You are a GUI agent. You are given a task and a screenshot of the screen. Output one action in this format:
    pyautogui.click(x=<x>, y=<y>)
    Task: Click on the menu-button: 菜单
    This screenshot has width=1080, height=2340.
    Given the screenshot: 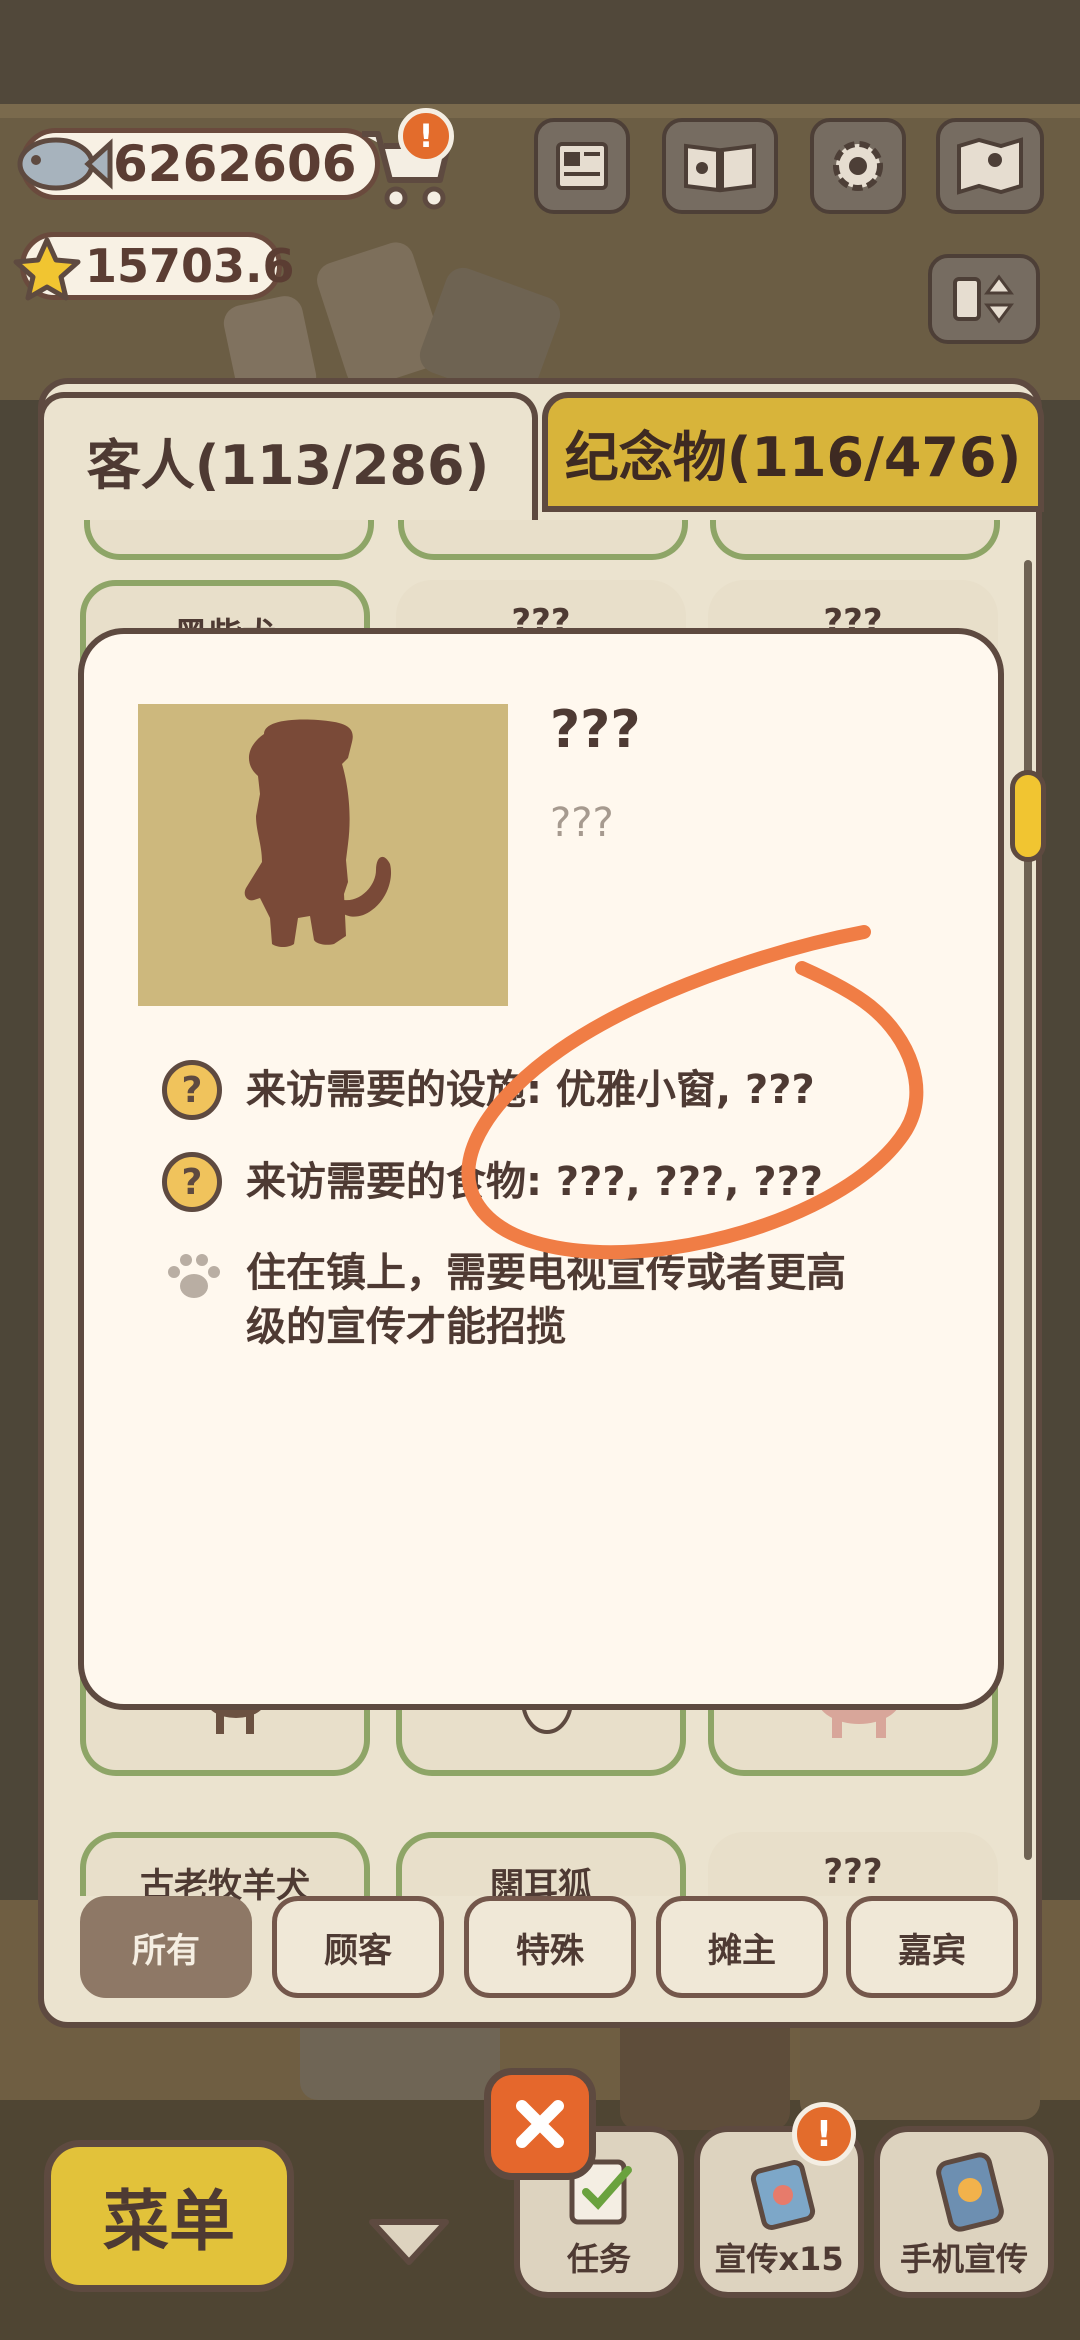 What is the action you would take?
    pyautogui.click(x=169, y=2216)
    